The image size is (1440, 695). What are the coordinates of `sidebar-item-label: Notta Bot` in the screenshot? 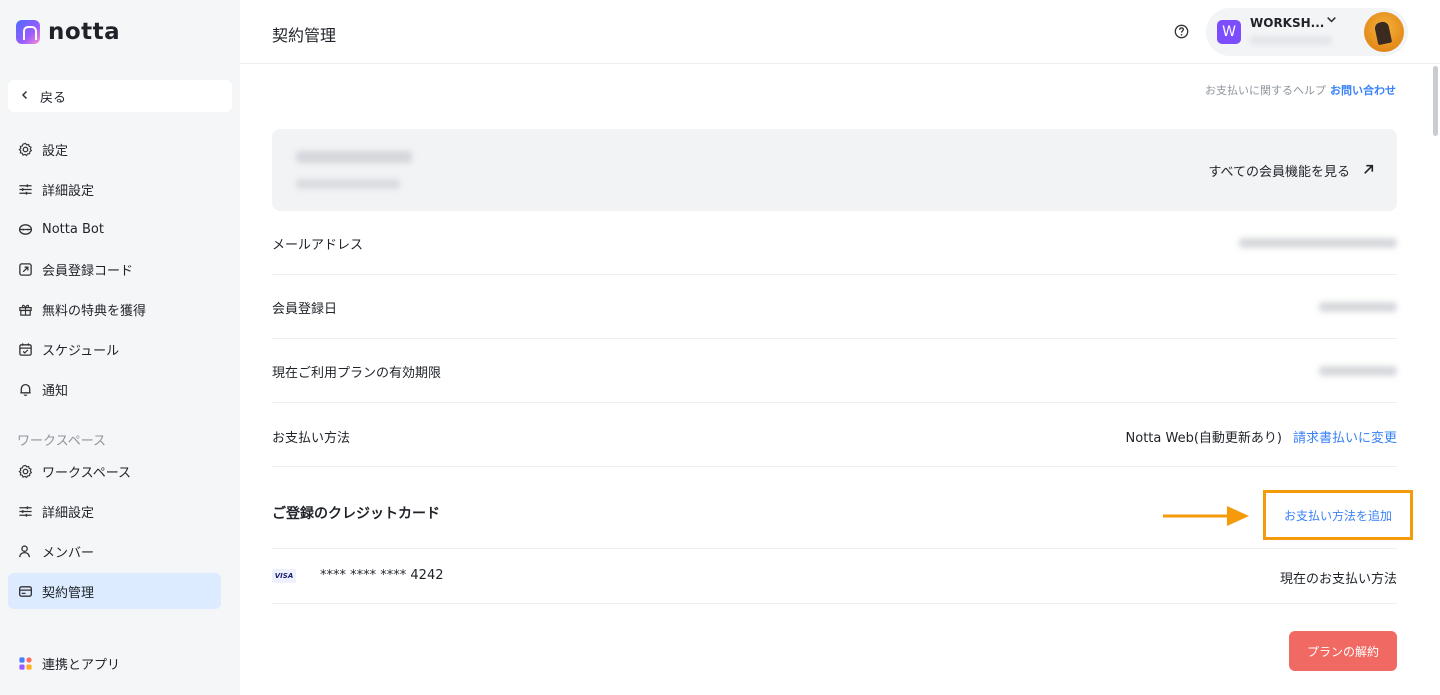 It's located at (73, 229).